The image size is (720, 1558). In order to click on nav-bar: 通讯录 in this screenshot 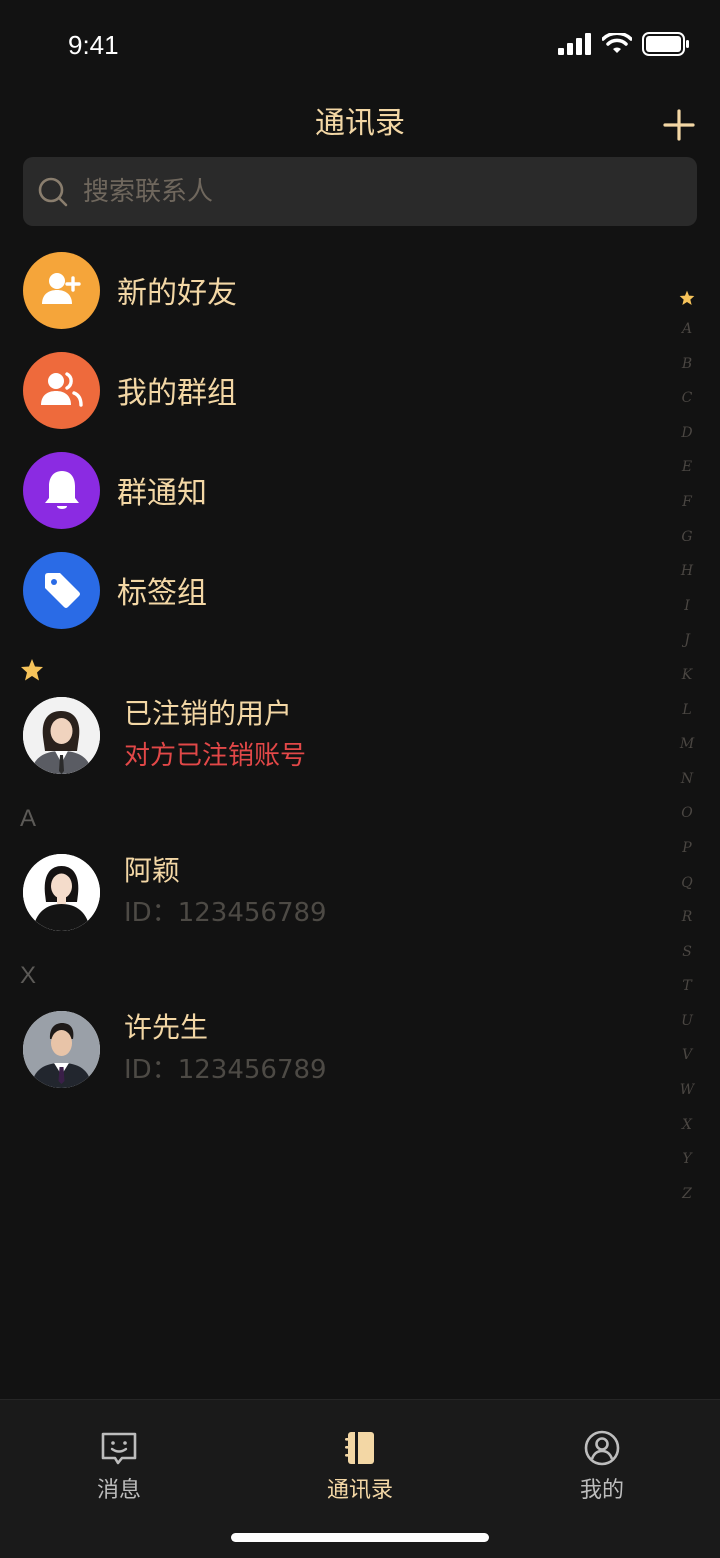, I will do `click(360, 120)`.